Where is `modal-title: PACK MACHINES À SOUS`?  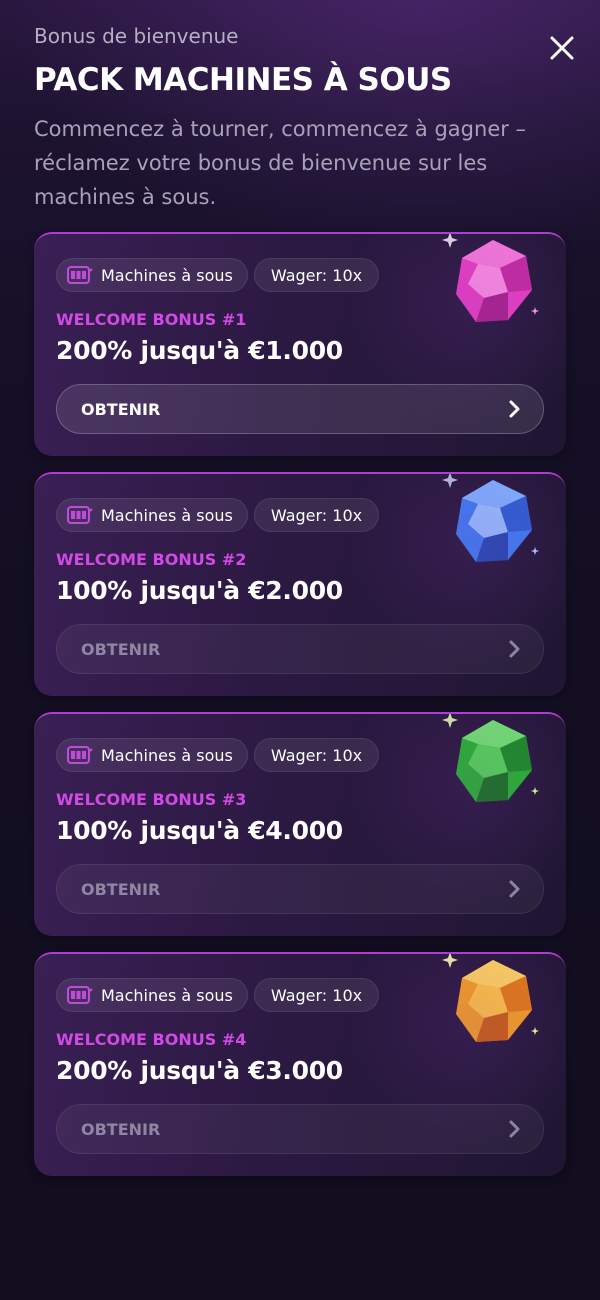
modal-title: PACK MACHINES À SOUS is located at coordinates (243, 80).